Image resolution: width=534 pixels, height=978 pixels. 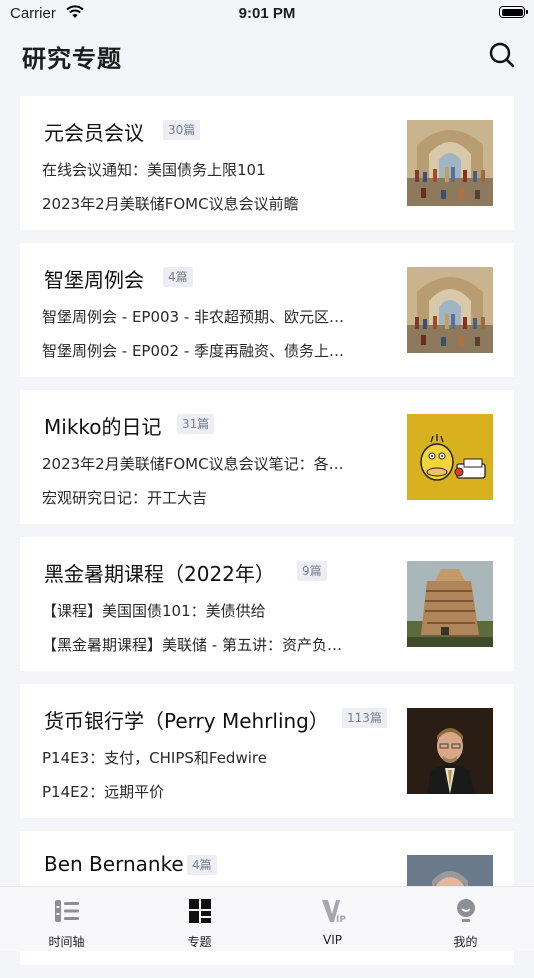 What do you see at coordinates (214, 203) in the screenshot?
I see `article-link: 2023年2月美联储FOMC议息会议前瞻` at bounding box center [214, 203].